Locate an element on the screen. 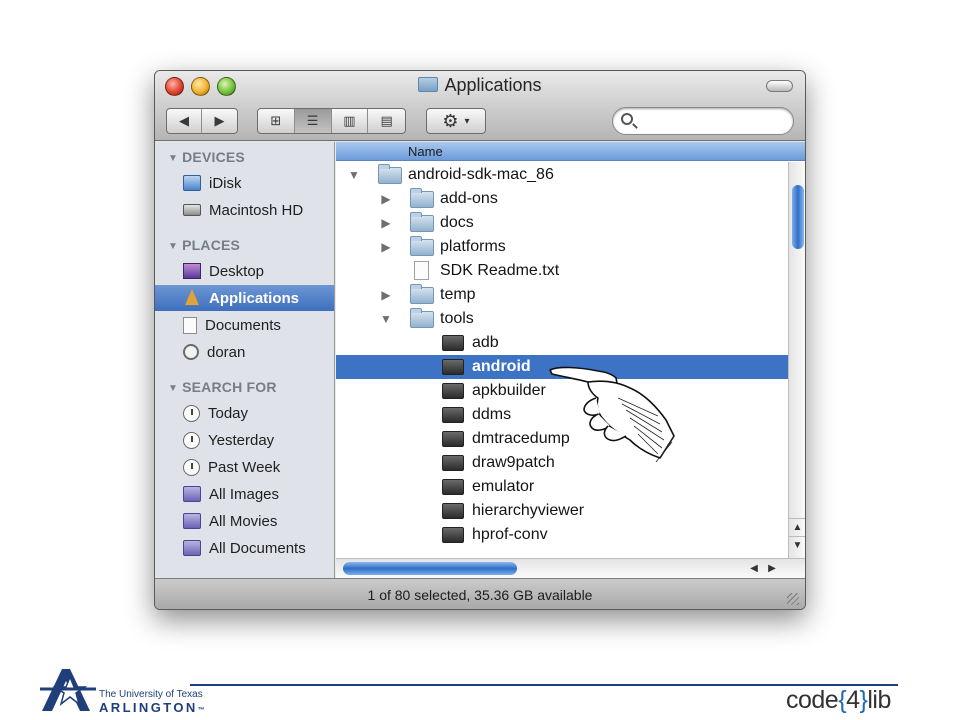  toolbar-toggle-button is located at coordinates (779, 86).